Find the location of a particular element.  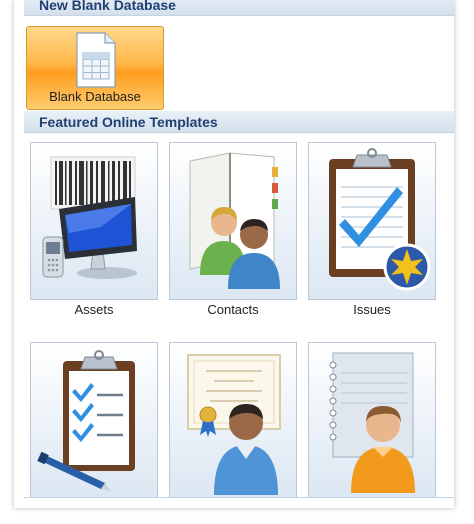

template-tile-certificate is located at coordinates (233, 420).